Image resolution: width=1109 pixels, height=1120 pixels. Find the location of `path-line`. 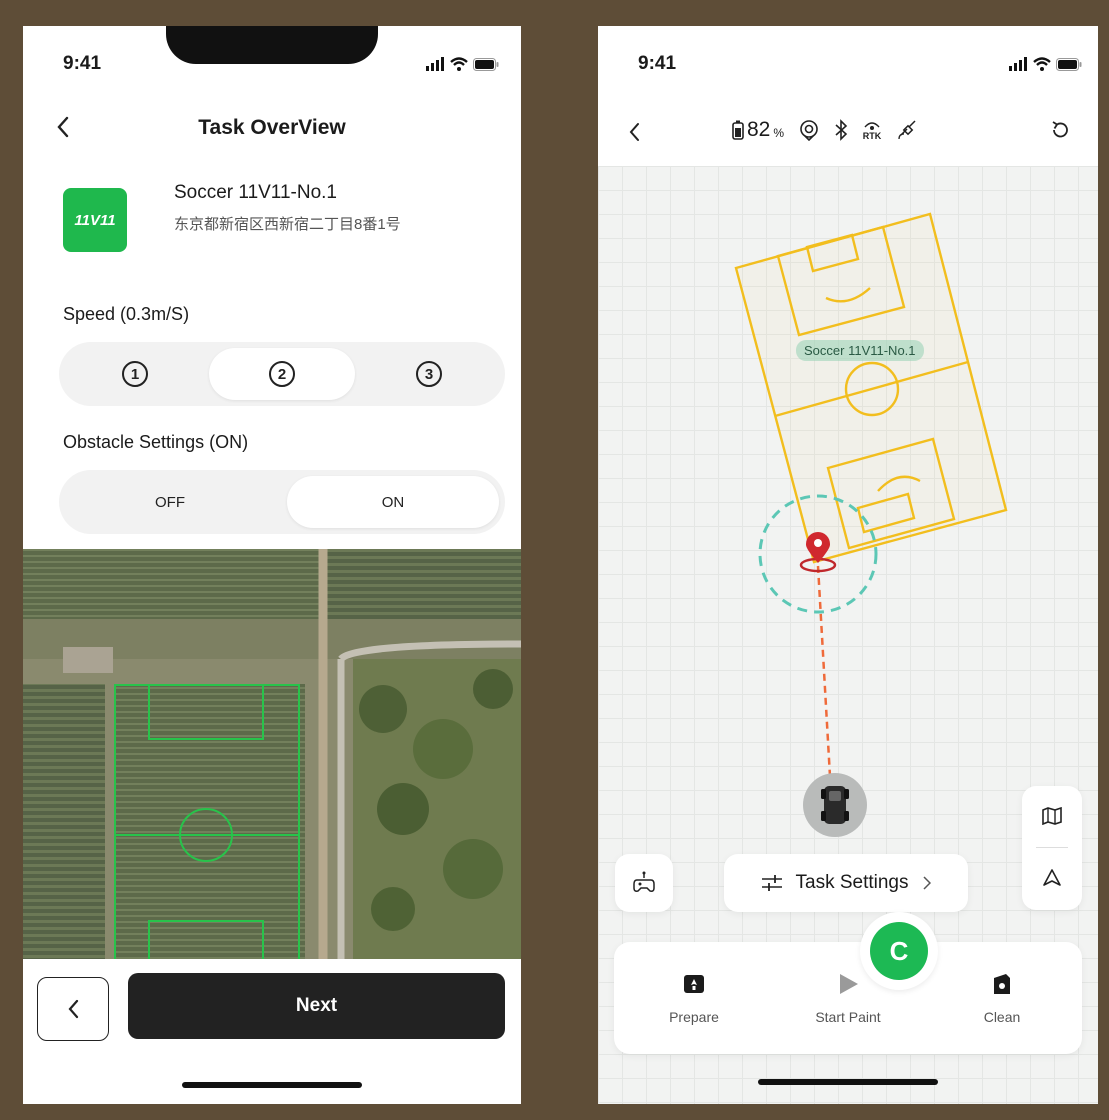

path-line is located at coordinates (824, 680).